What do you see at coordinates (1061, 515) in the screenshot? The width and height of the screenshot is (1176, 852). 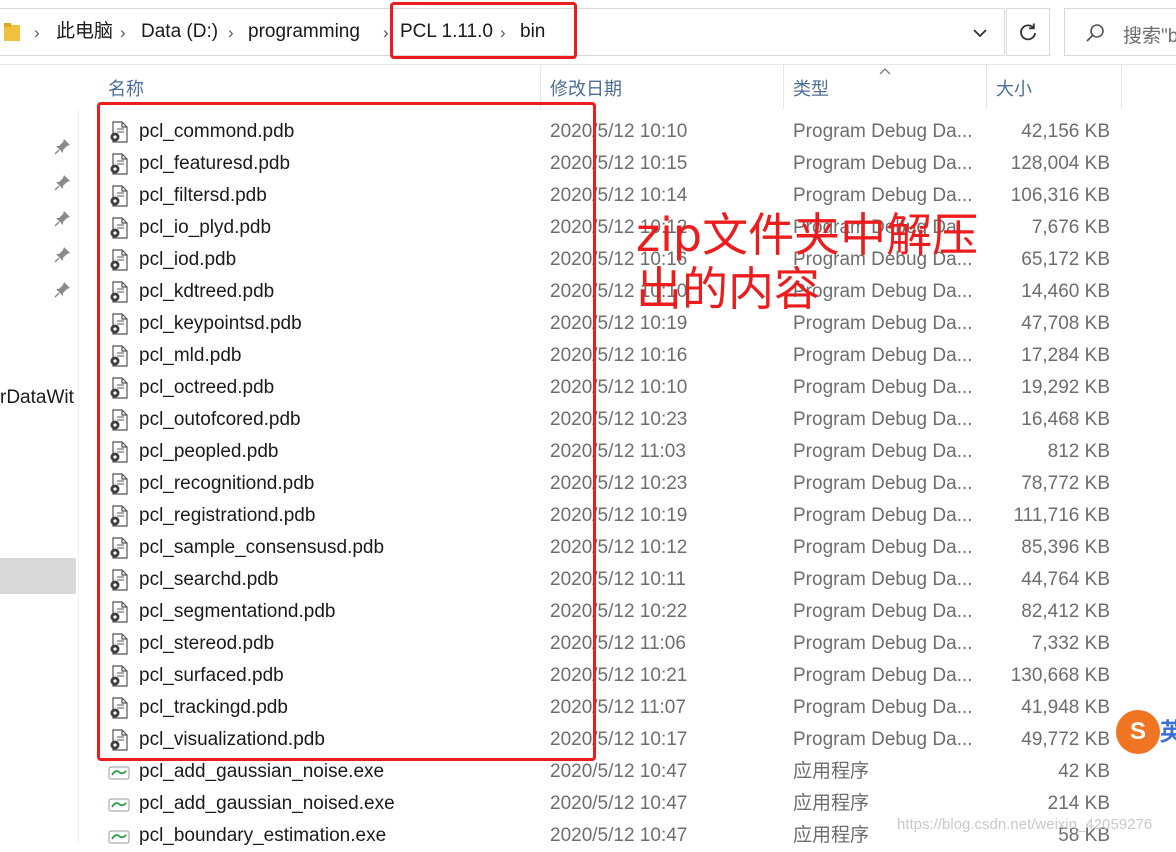 I see `file-size: 111,716 KB` at bounding box center [1061, 515].